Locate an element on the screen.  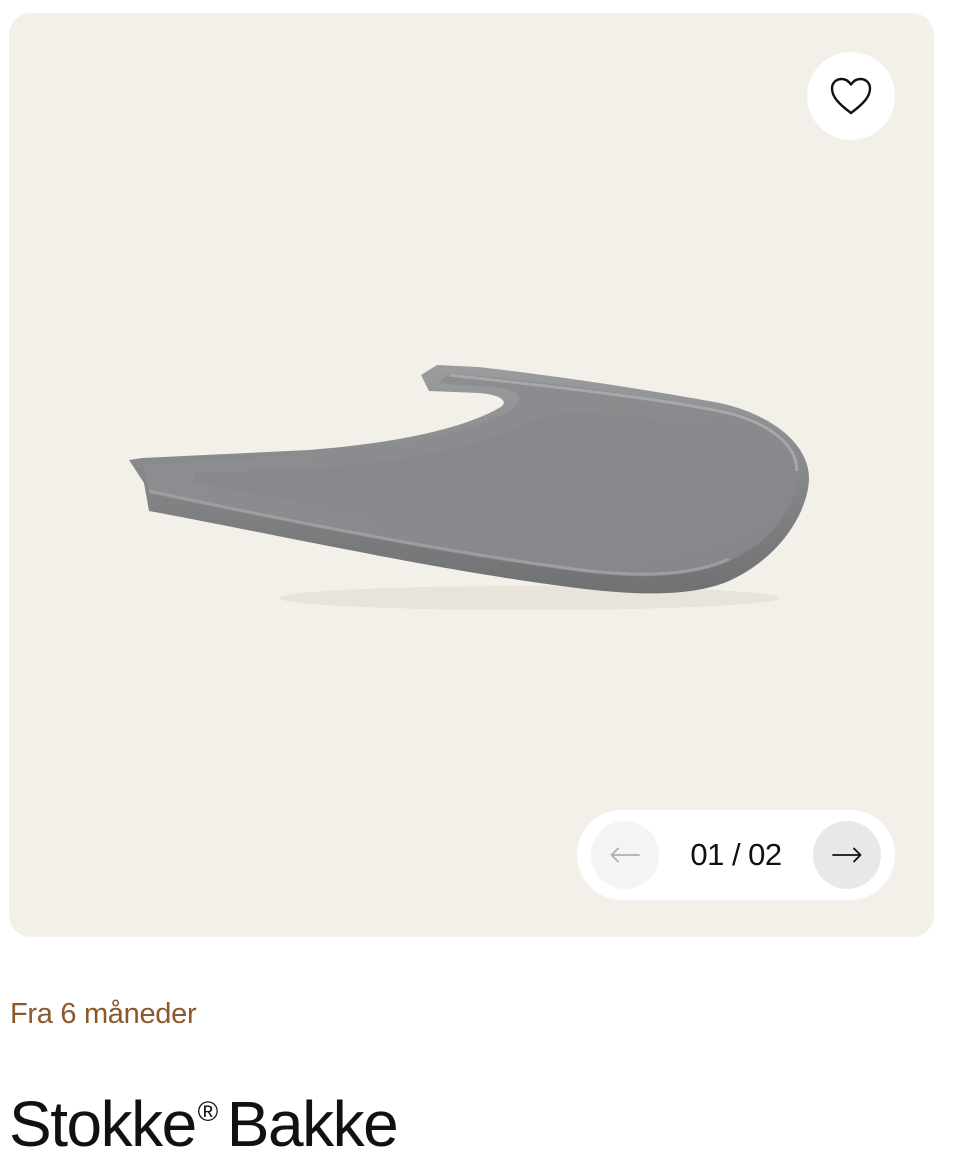
previous-image-button is located at coordinates (625, 855).